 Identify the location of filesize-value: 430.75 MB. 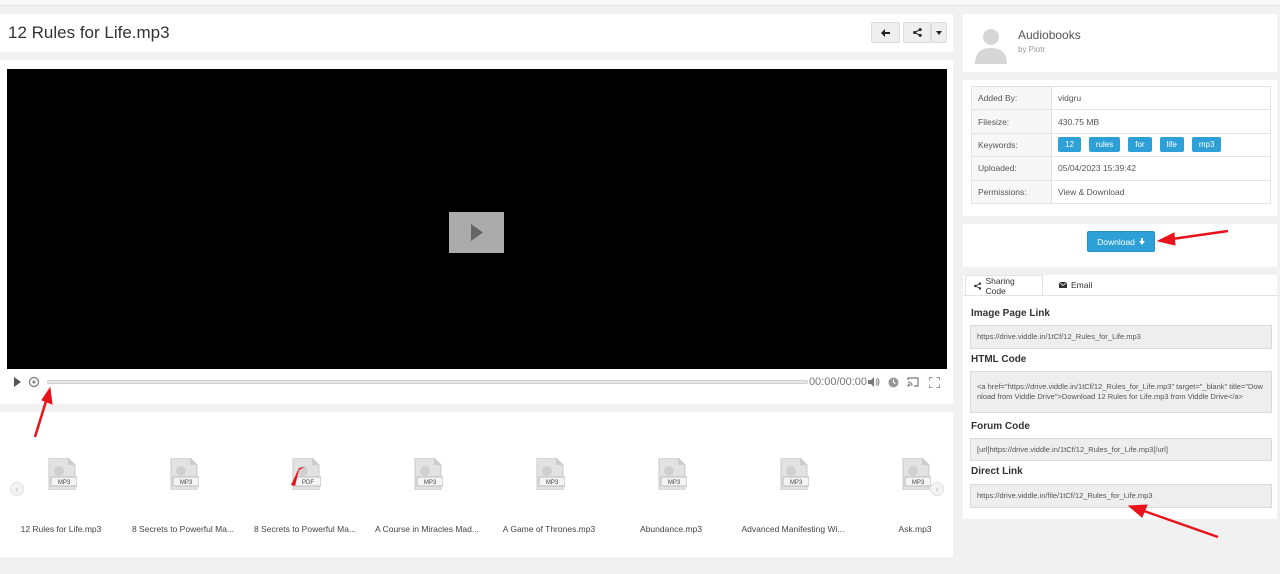
(1161, 121).